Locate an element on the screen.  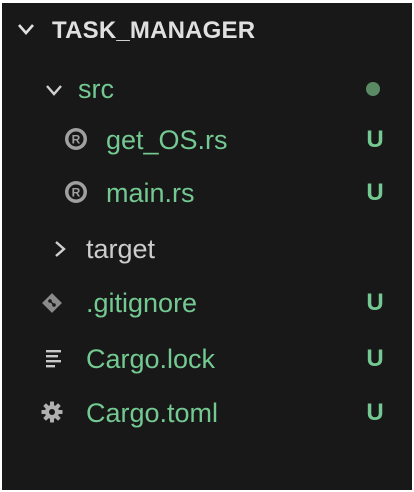
chevron-right-icon is located at coordinates (60, 249).